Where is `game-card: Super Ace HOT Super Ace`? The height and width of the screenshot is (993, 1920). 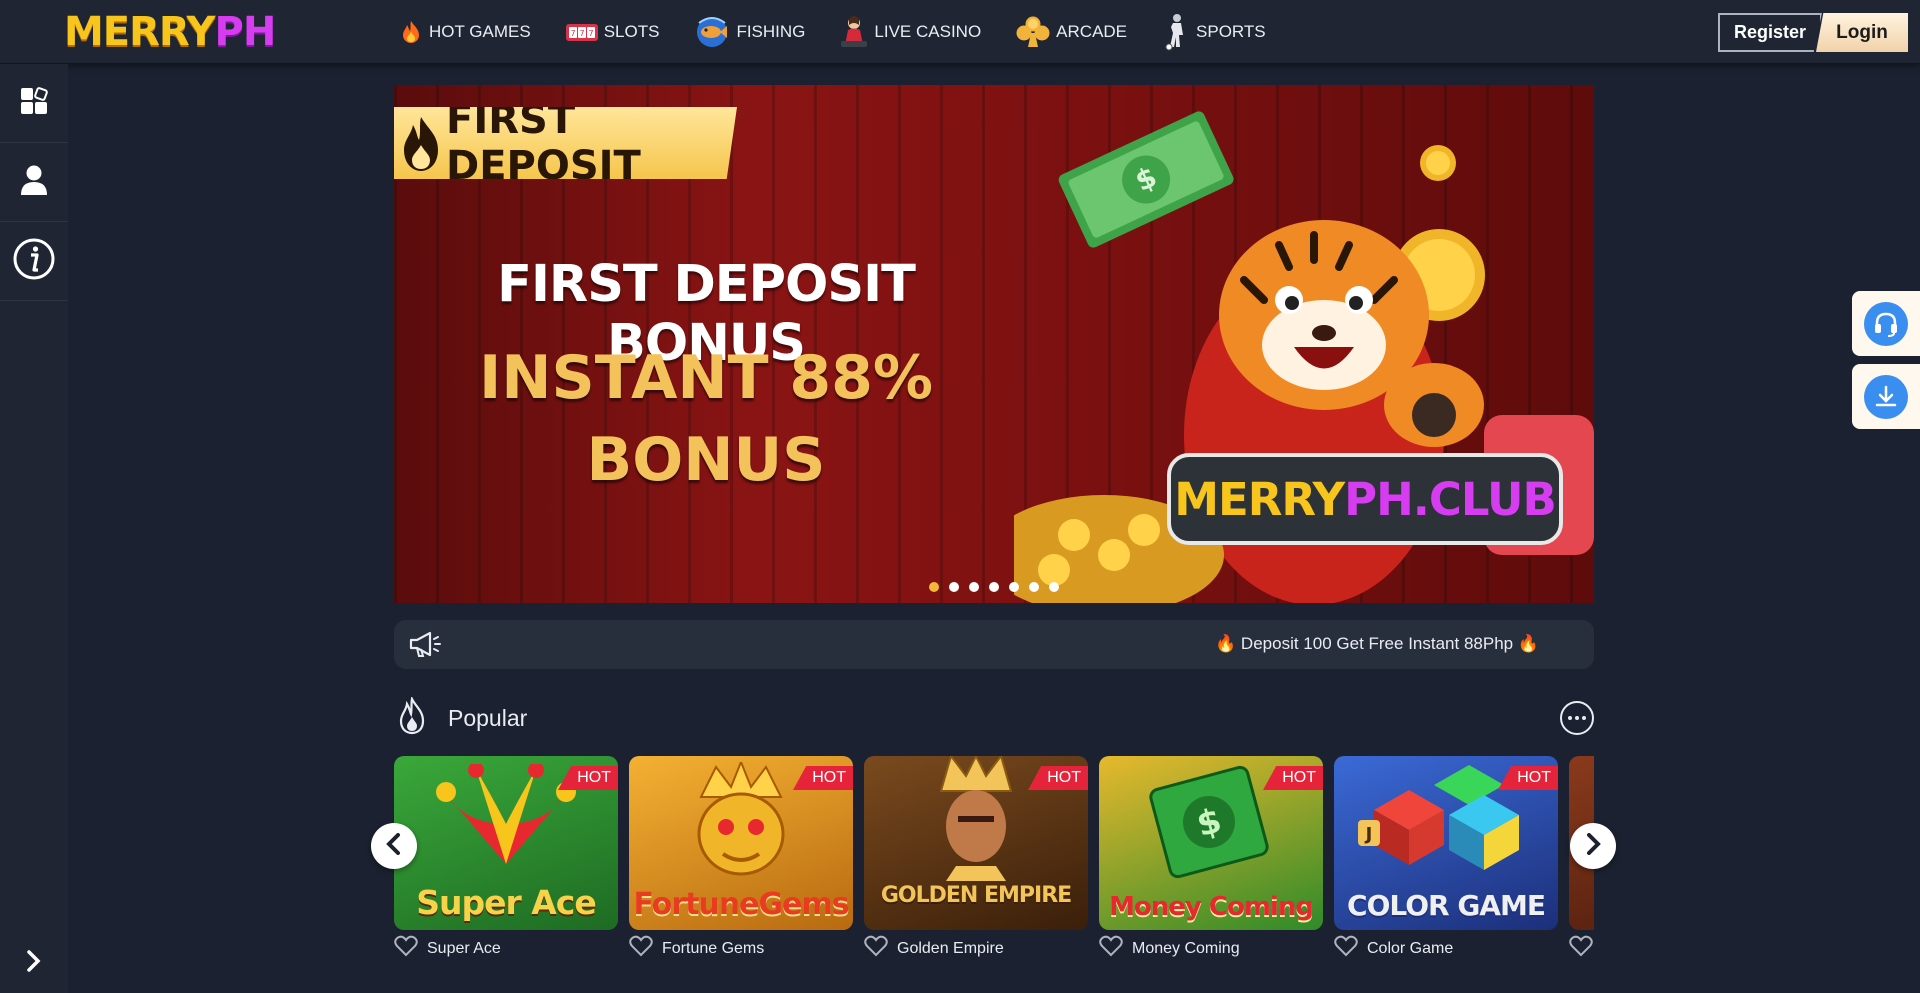
game-card: Super Ace HOT Super Ace is located at coordinates (506, 859).